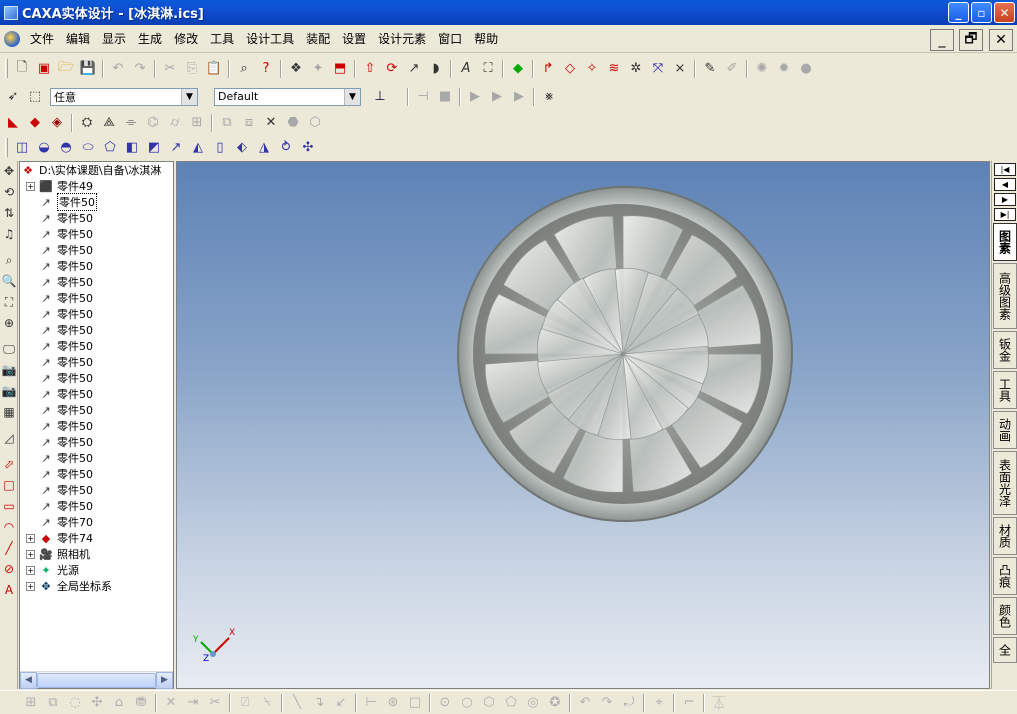 The height and width of the screenshot is (714, 1017). I want to click on minimize-button: _, so click(958, 12).